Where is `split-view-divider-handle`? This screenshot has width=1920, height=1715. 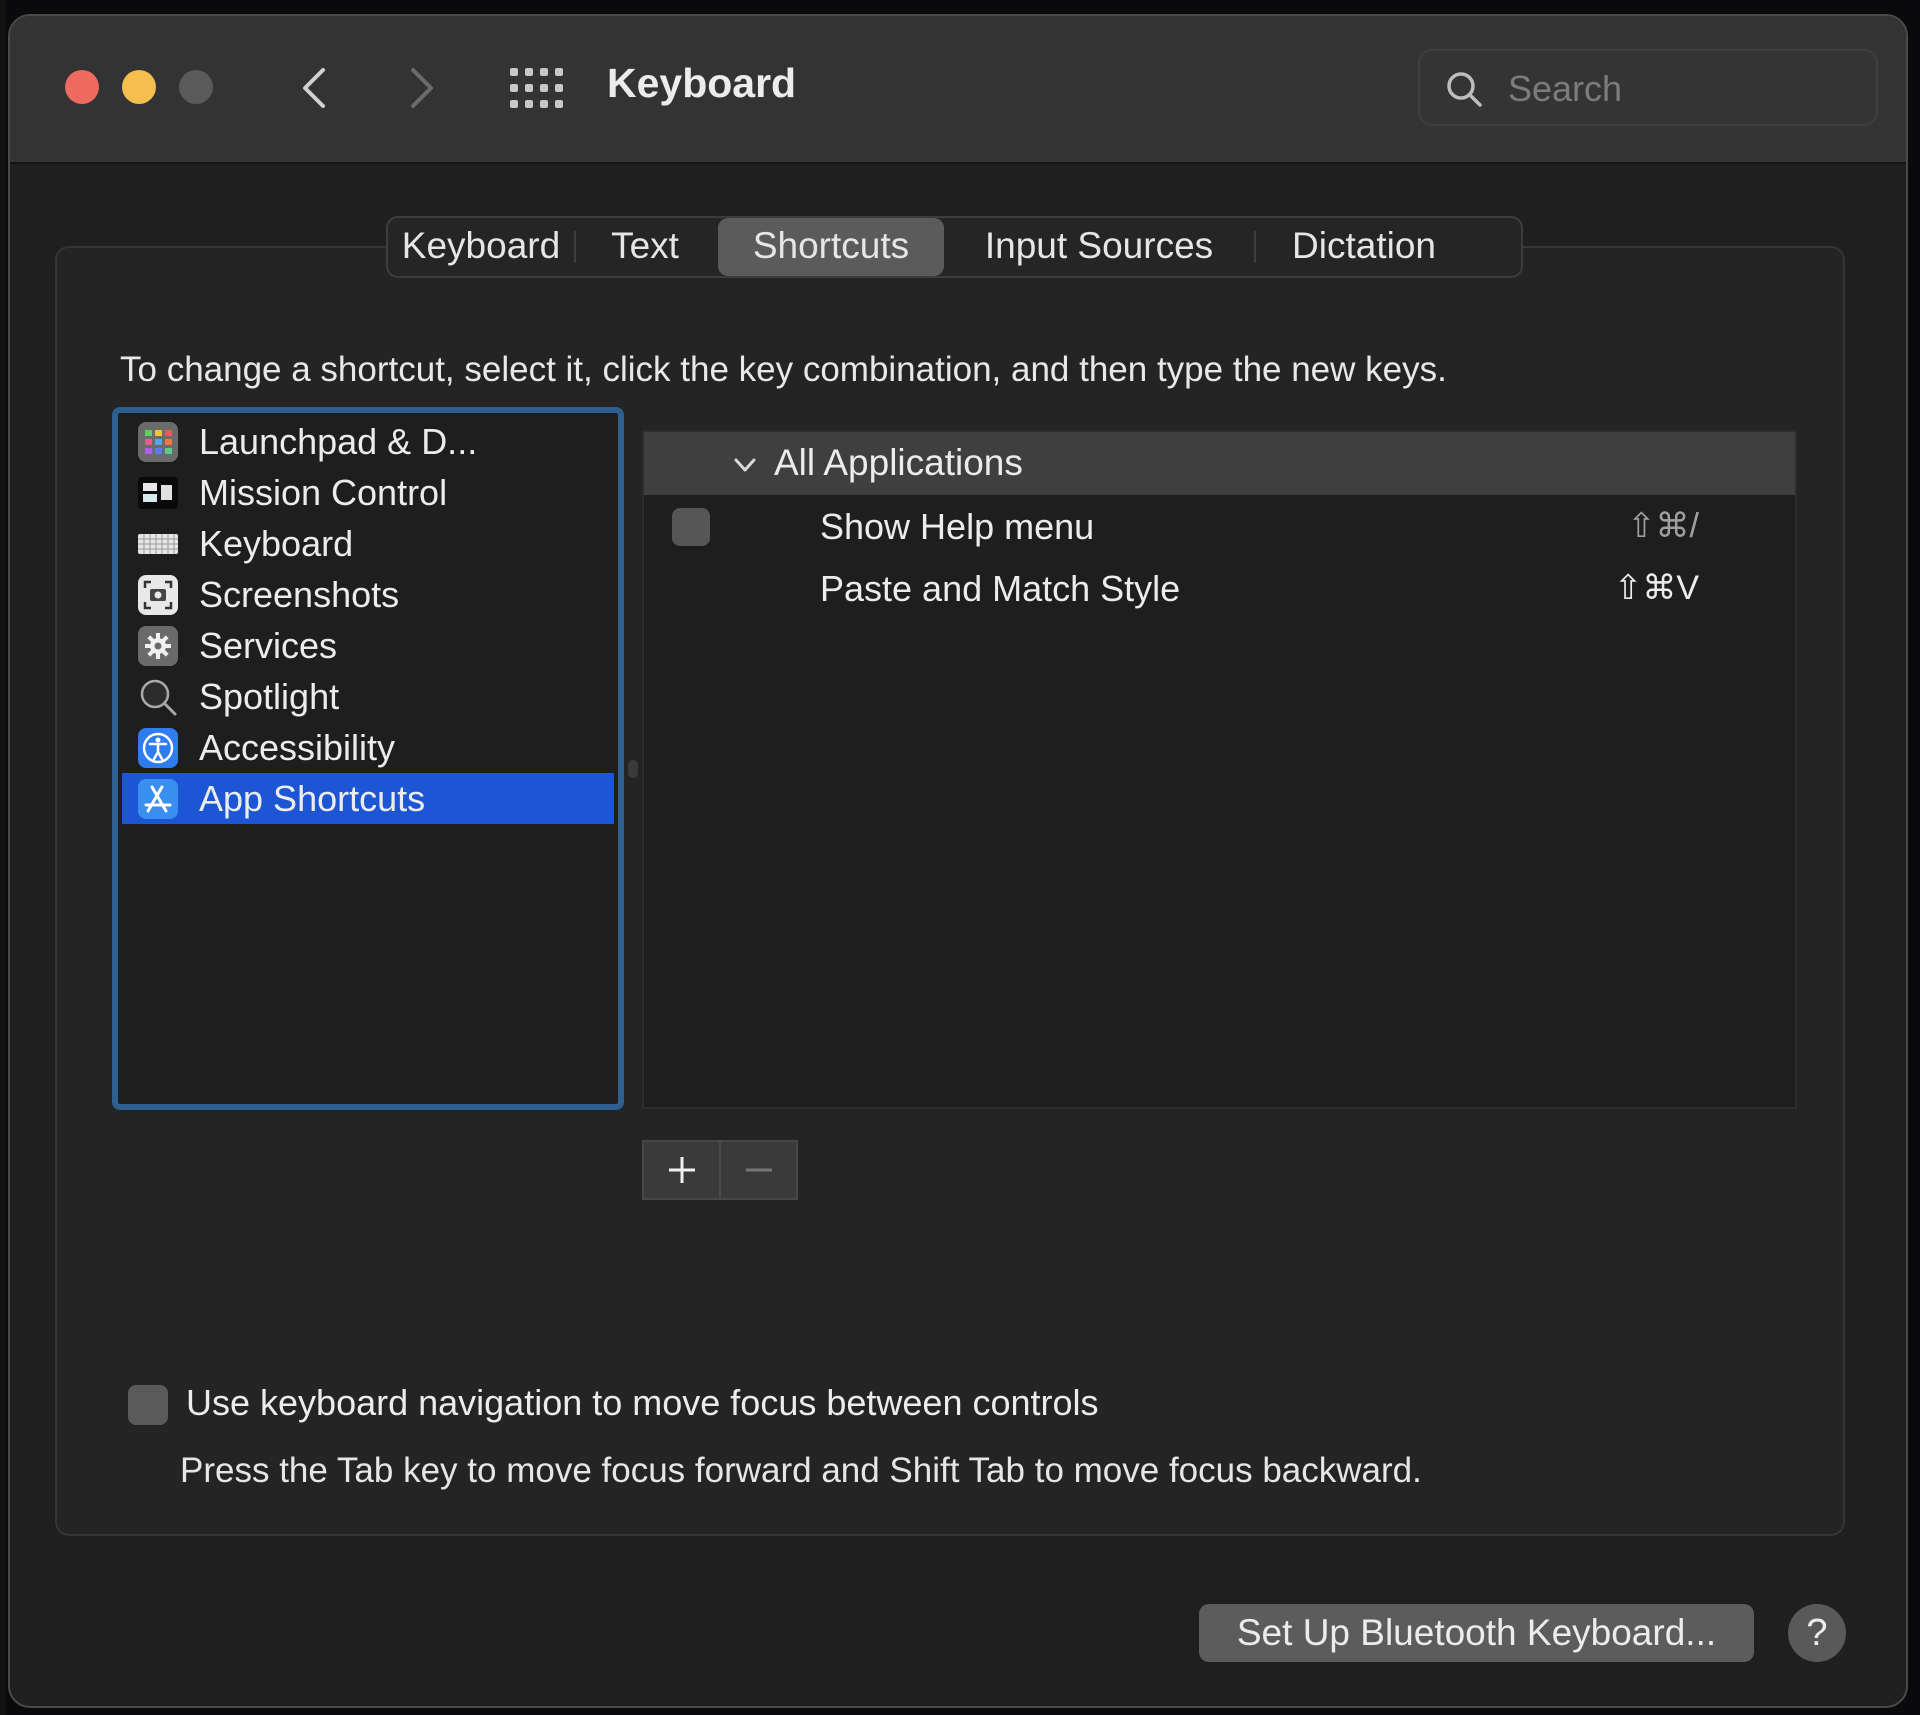 split-view-divider-handle is located at coordinates (633, 769).